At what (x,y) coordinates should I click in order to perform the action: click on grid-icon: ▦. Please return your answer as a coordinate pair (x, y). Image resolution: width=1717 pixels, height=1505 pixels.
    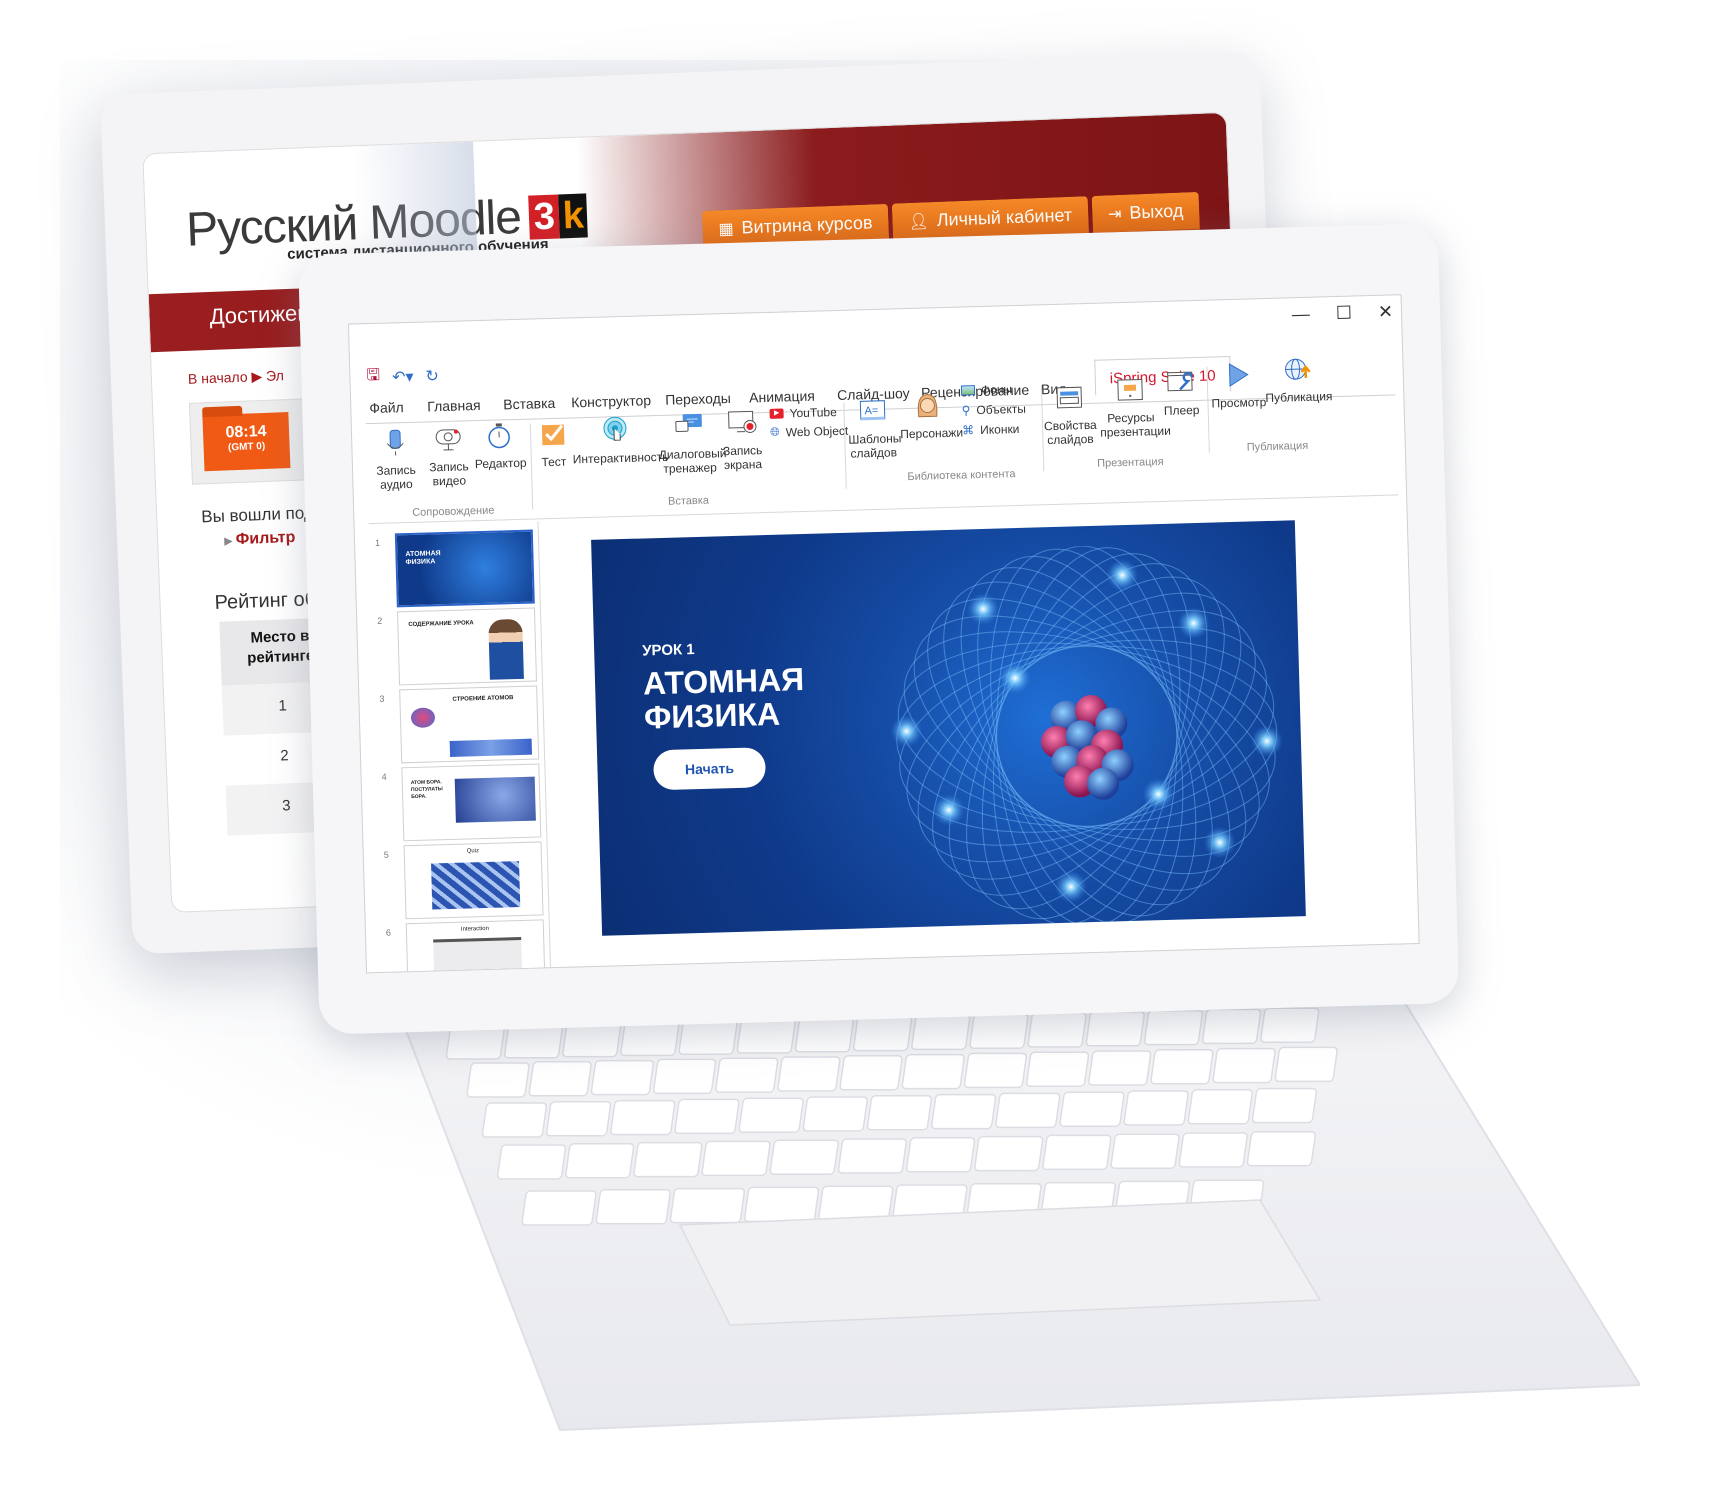
    Looking at the image, I should click on (726, 229).